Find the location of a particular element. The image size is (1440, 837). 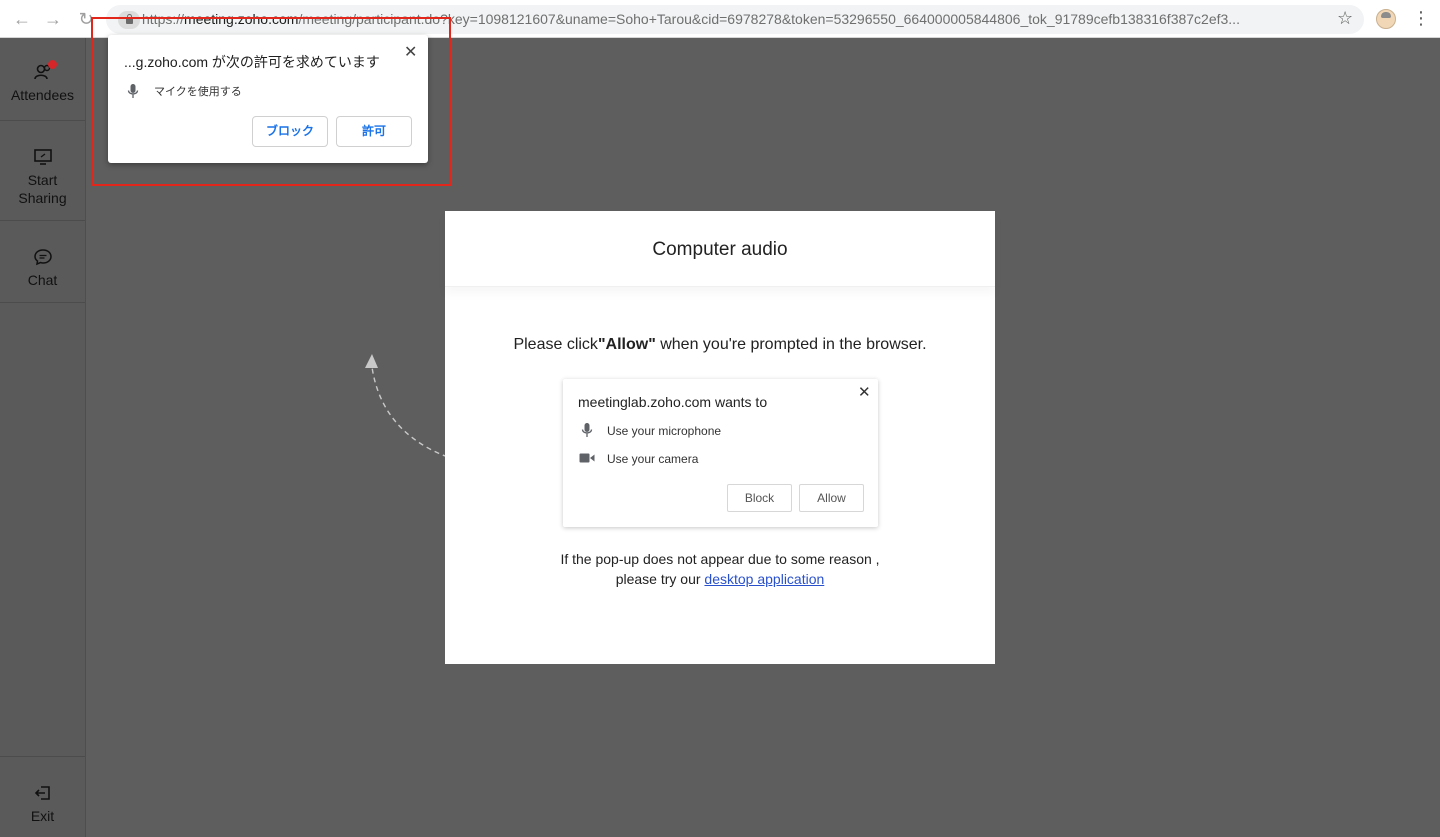

sidebar-item-chat: Chat is located at coordinates (42, 262).